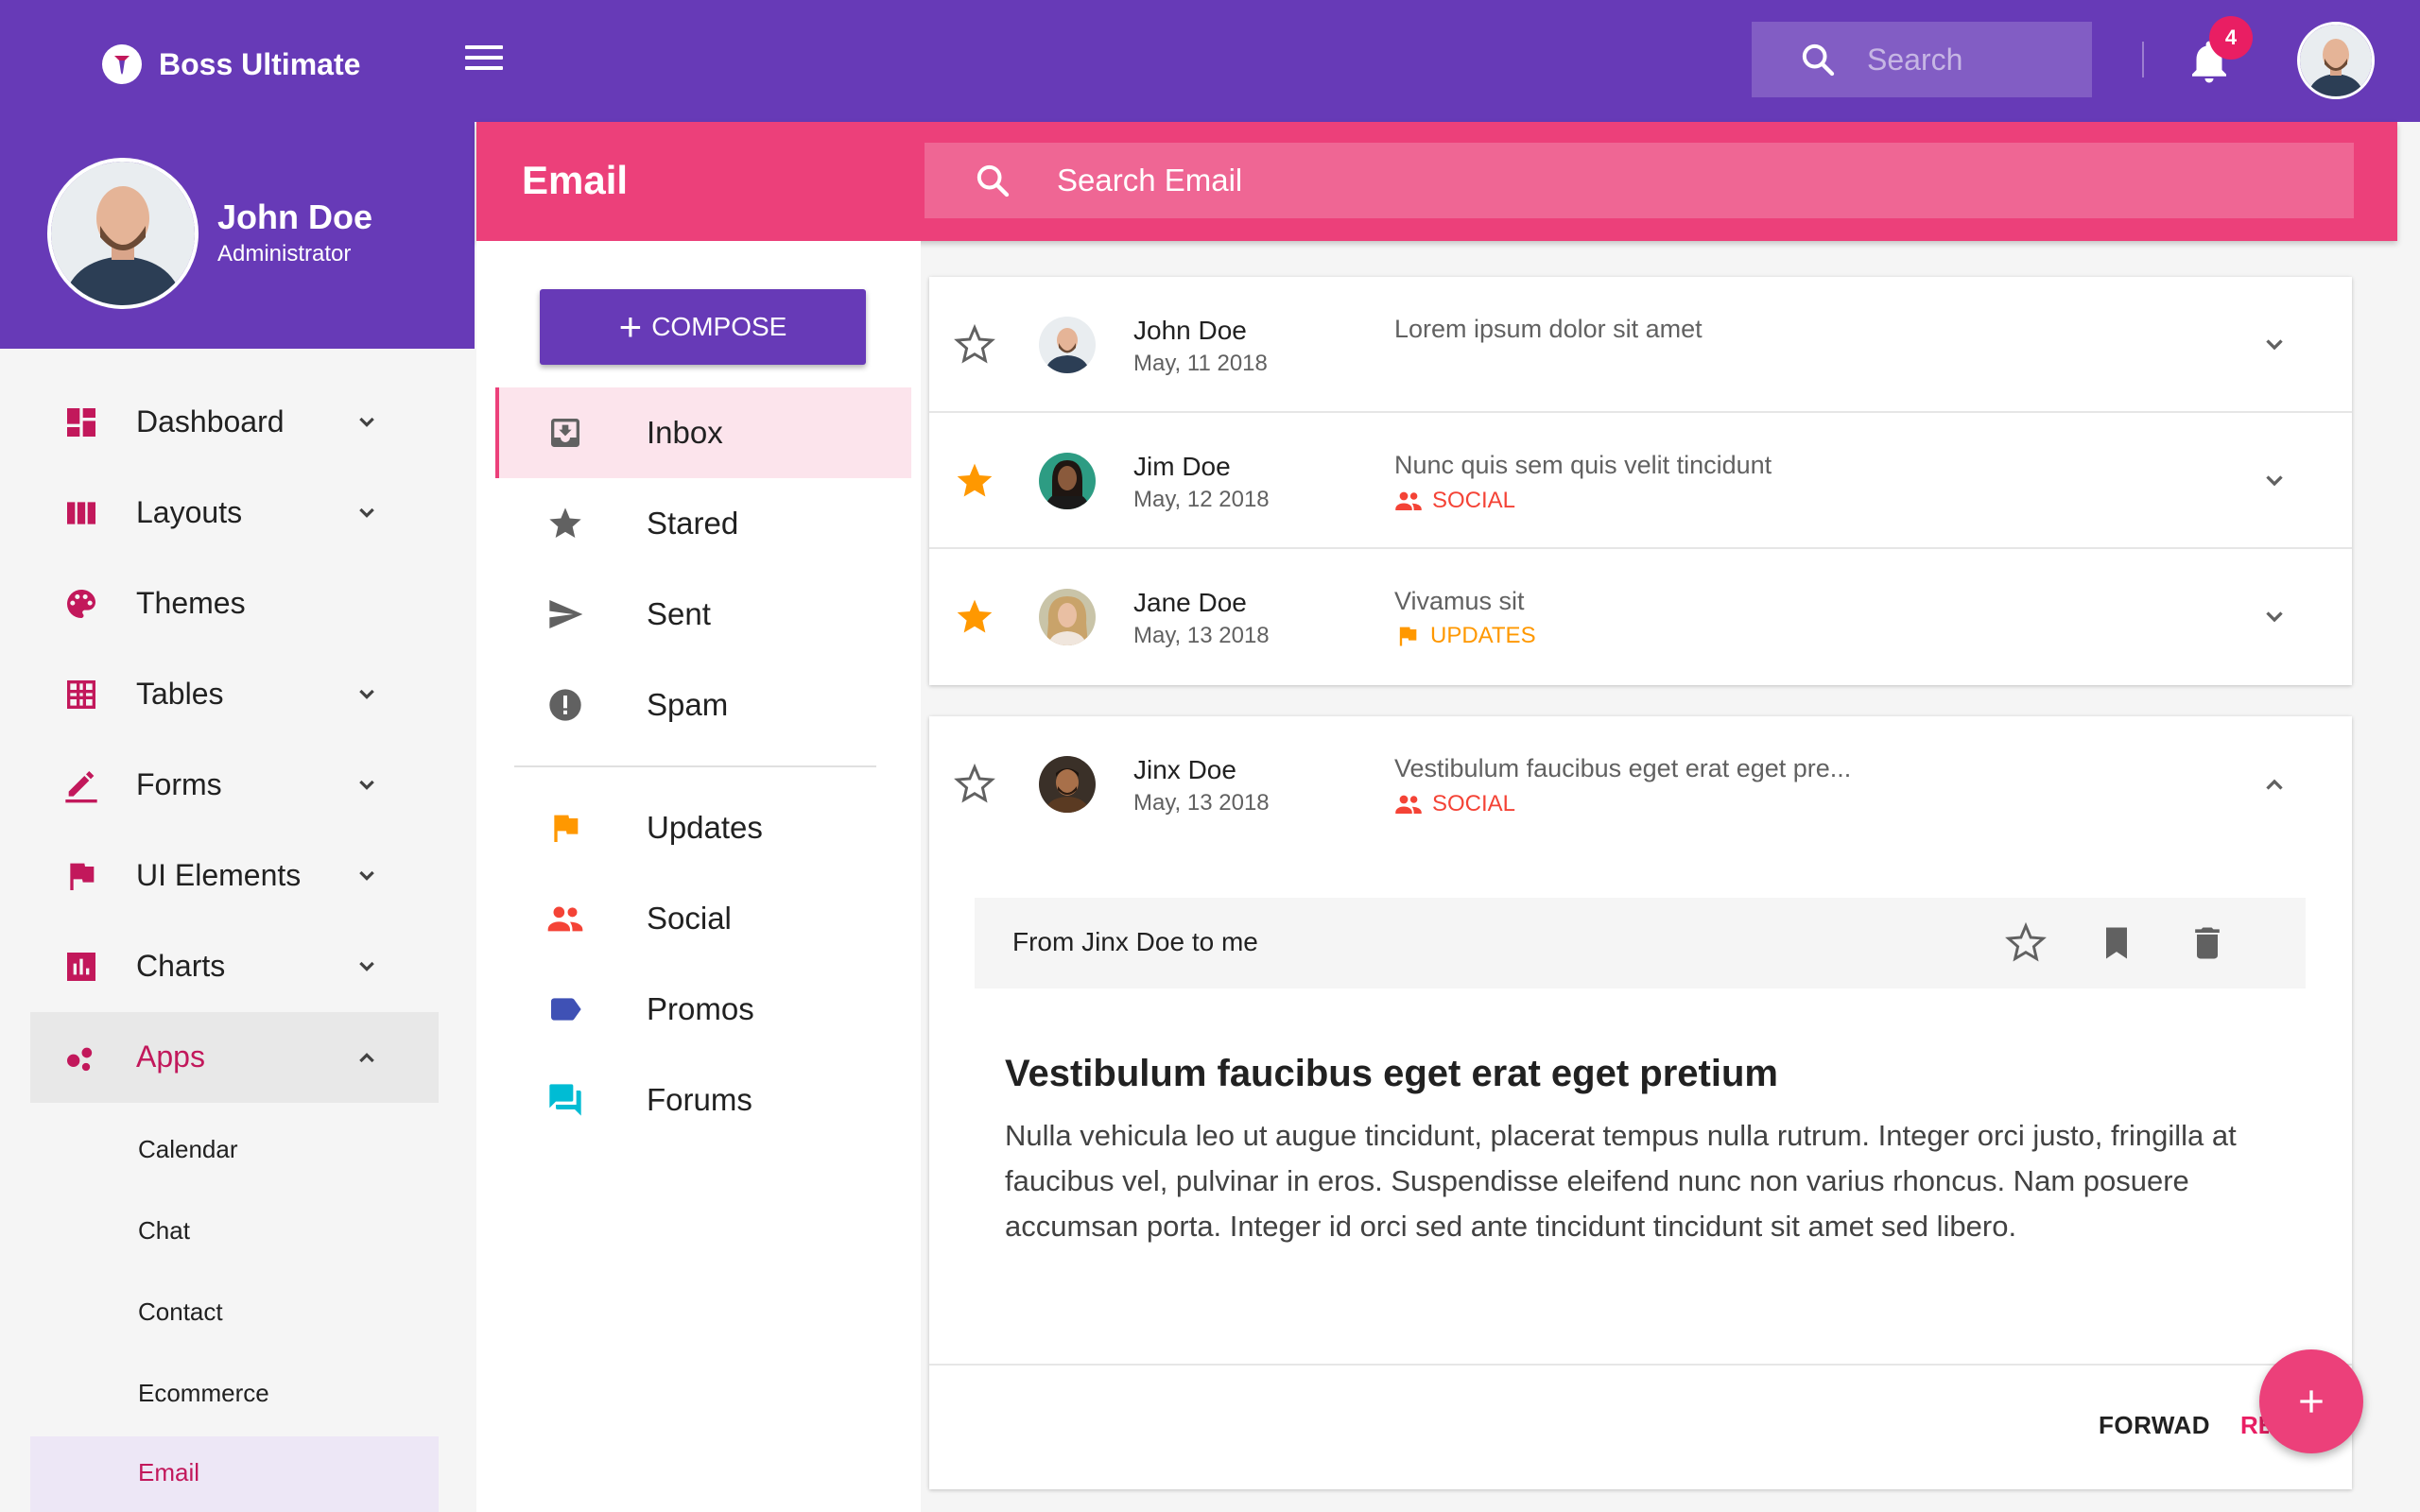  Describe the element at coordinates (1548, 329) in the screenshot. I see `message-subject: Lorem ipsum dolor sit amet` at that location.